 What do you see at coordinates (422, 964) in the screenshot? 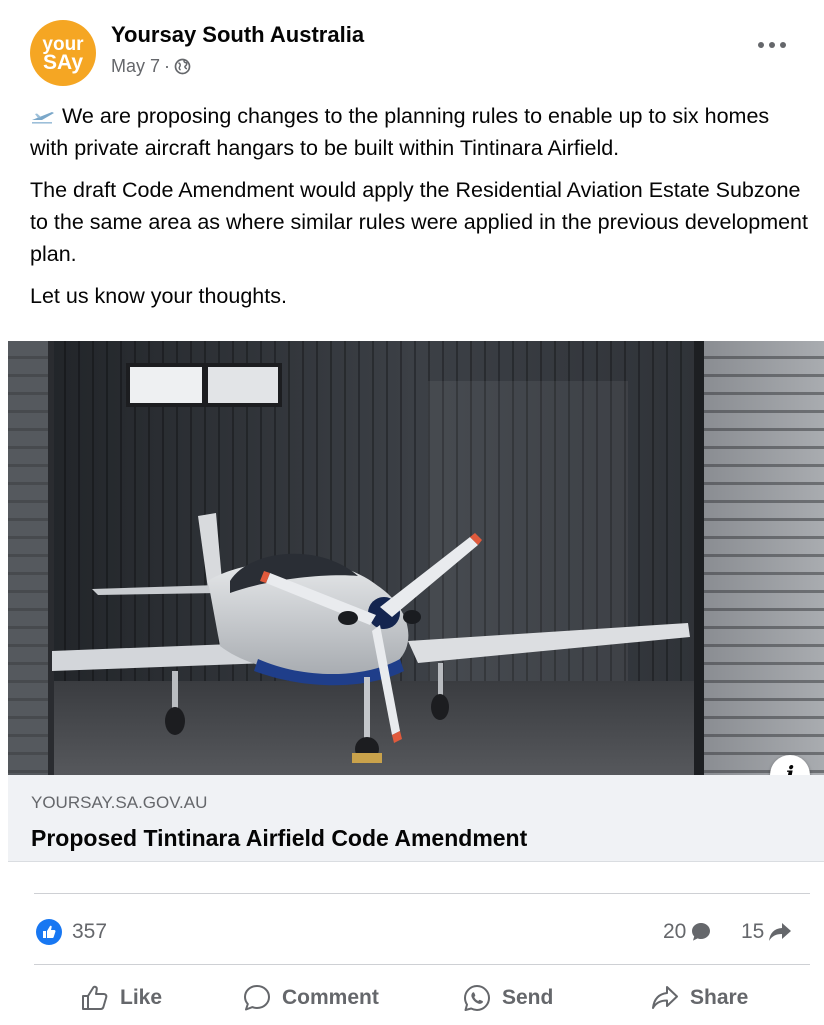
I see `actions-divider` at bounding box center [422, 964].